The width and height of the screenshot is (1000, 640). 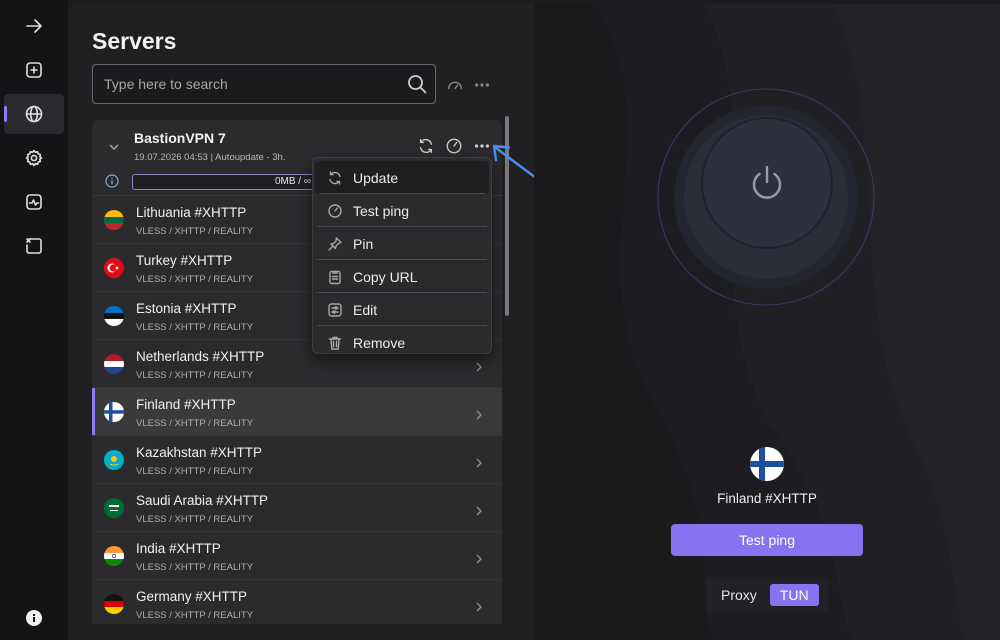 What do you see at coordinates (200, 356) in the screenshot?
I see `server-name: Netherlands #XHTTP` at bounding box center [200, 356].